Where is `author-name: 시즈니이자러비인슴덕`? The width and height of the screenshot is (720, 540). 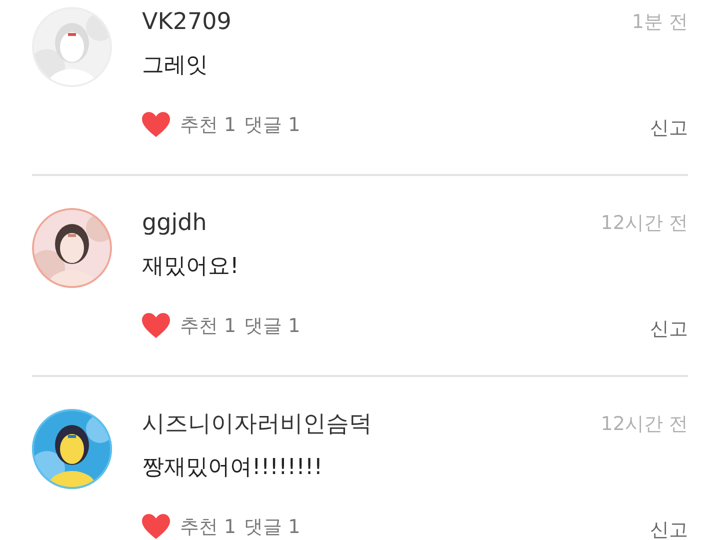
author-name: 시즈니이자러비인슴덕 is located at coordinates (257, 424).